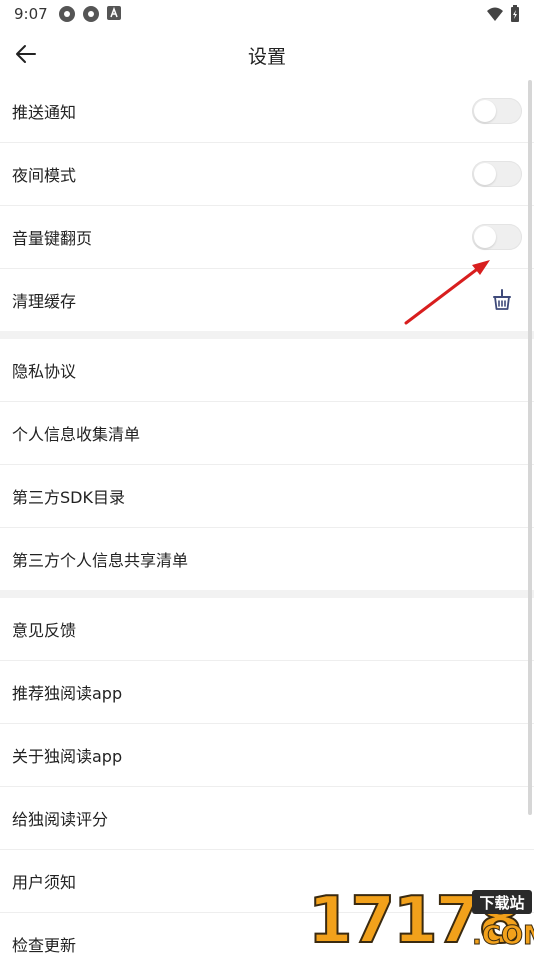 Image resolution: width=534 pixels, height=975 pixels. I want to click on status-icons-left, so click(90, 14).